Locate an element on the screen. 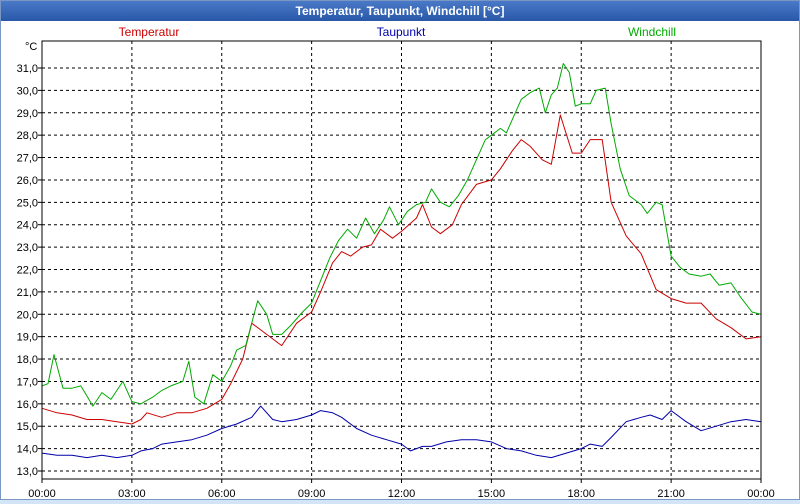  y-tick-label: 17,0 is located at coordinates (27, 382).